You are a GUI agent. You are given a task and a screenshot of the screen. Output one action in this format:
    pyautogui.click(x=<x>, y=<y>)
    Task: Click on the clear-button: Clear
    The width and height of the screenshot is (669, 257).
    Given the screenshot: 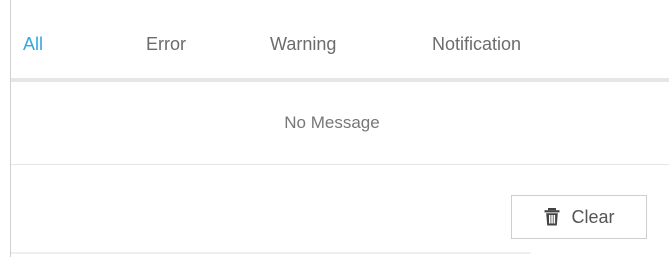 What is the action you would take?
    pyautogui.click(x=579, y=217)
    